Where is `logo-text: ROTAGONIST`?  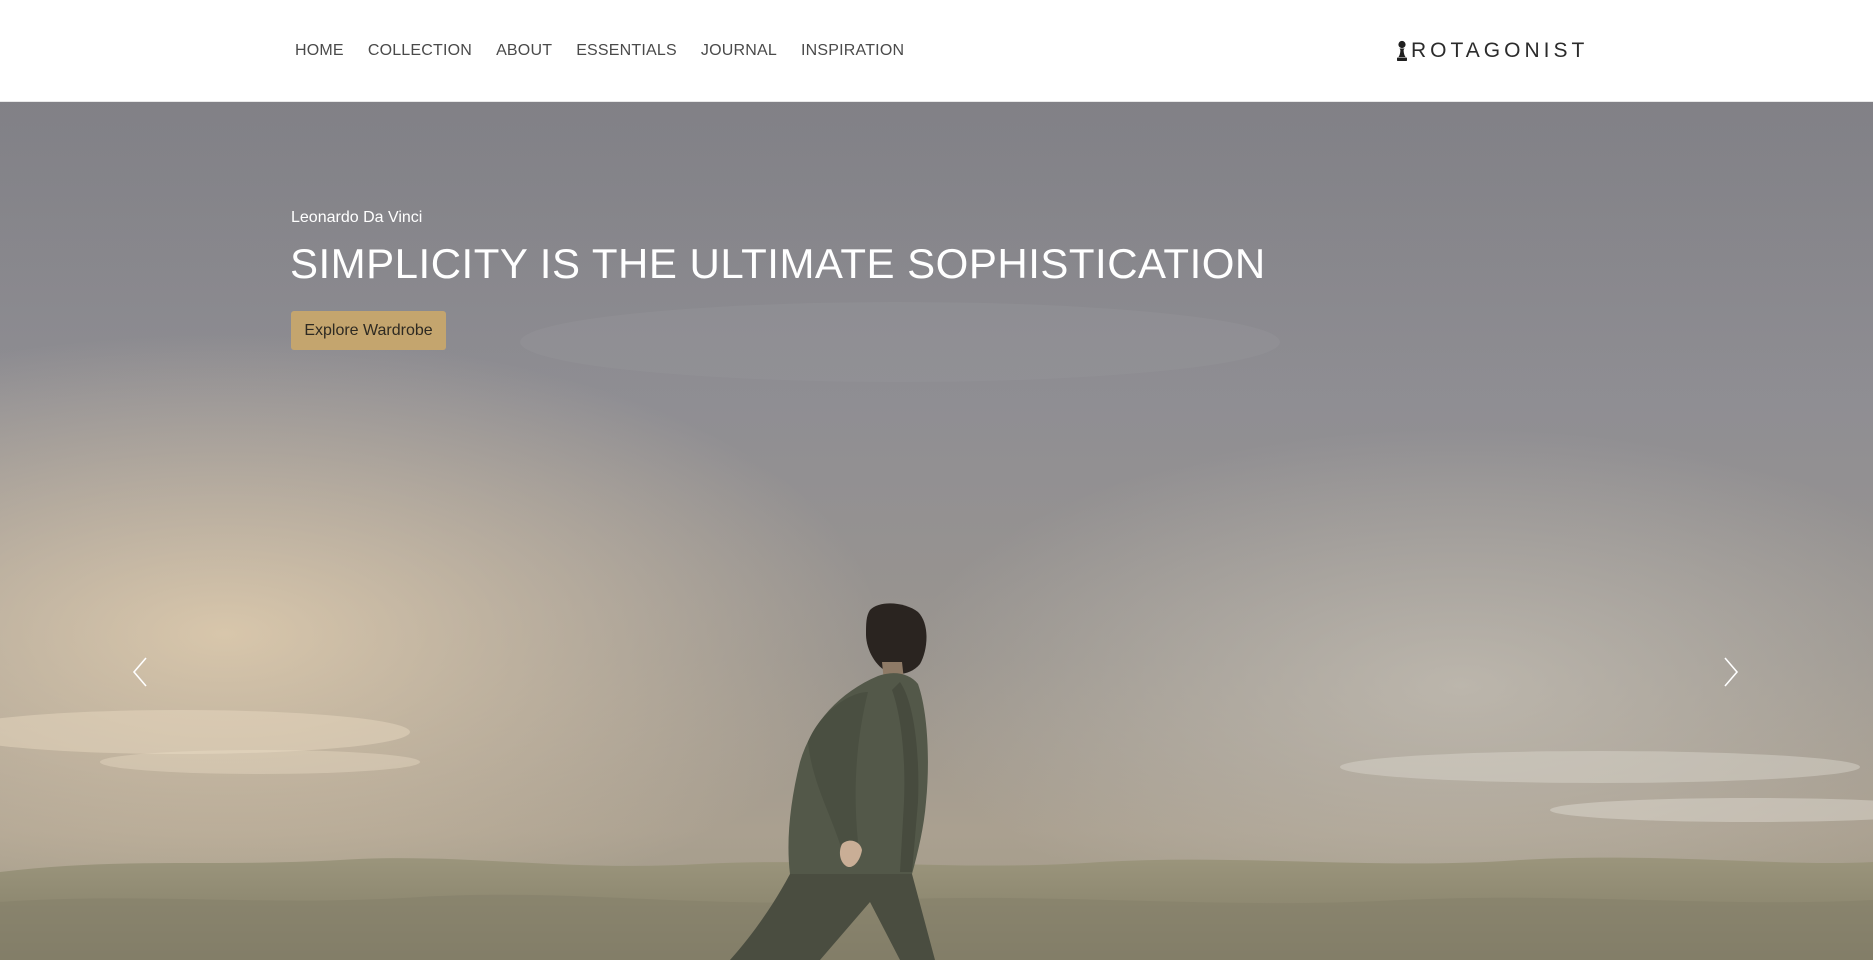 logo-text: ROTAGONIST is located at coordinates (1500, 50).